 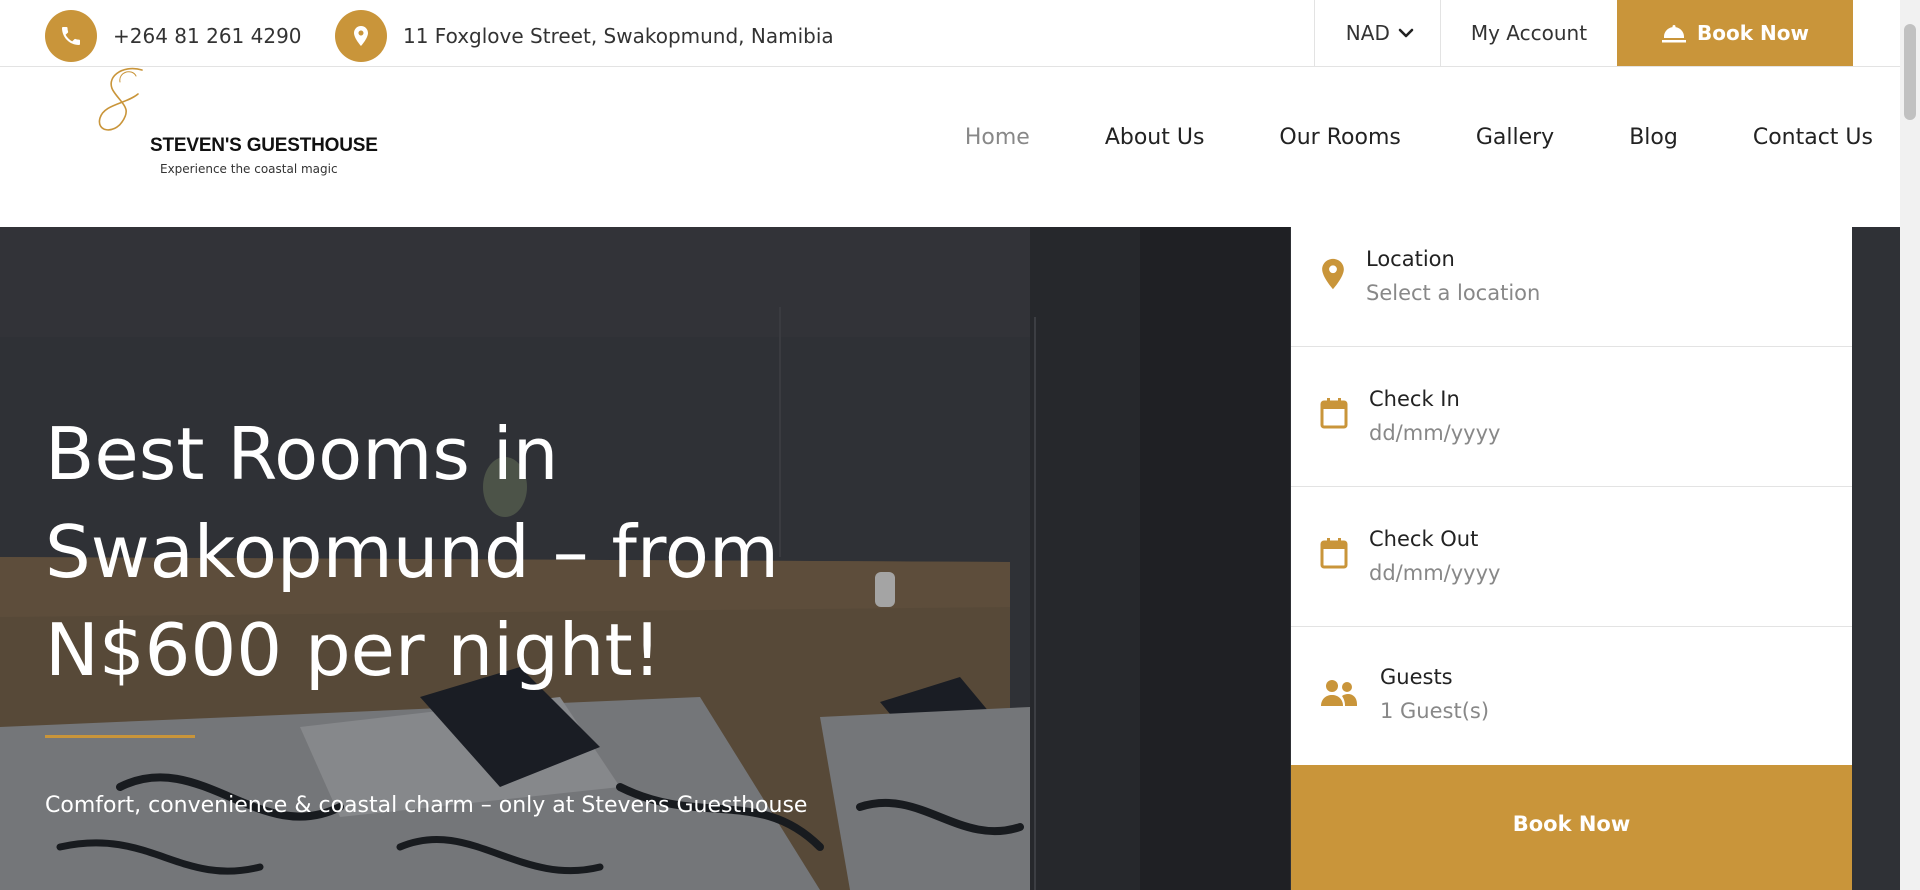 I want to click on my-account-label: My Account, so click(x=1529, y=33).